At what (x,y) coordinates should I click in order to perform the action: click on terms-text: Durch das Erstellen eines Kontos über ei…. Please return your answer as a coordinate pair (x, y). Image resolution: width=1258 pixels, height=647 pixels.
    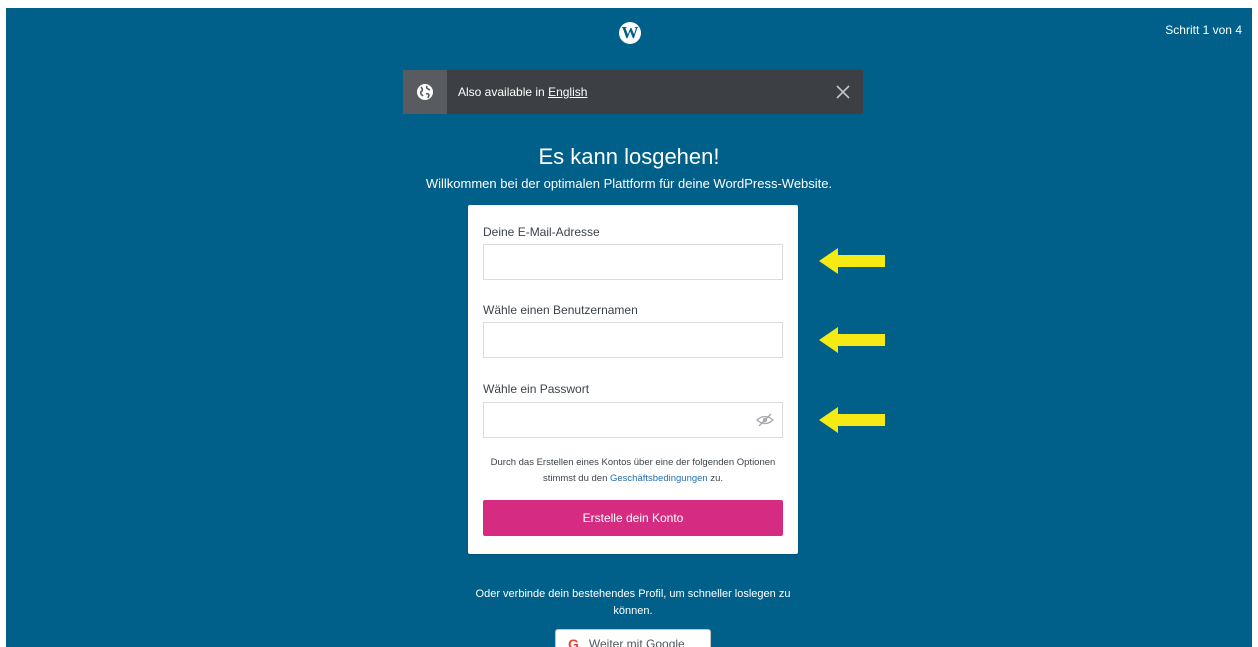
    Looking at the image, I should click on (633, 471).